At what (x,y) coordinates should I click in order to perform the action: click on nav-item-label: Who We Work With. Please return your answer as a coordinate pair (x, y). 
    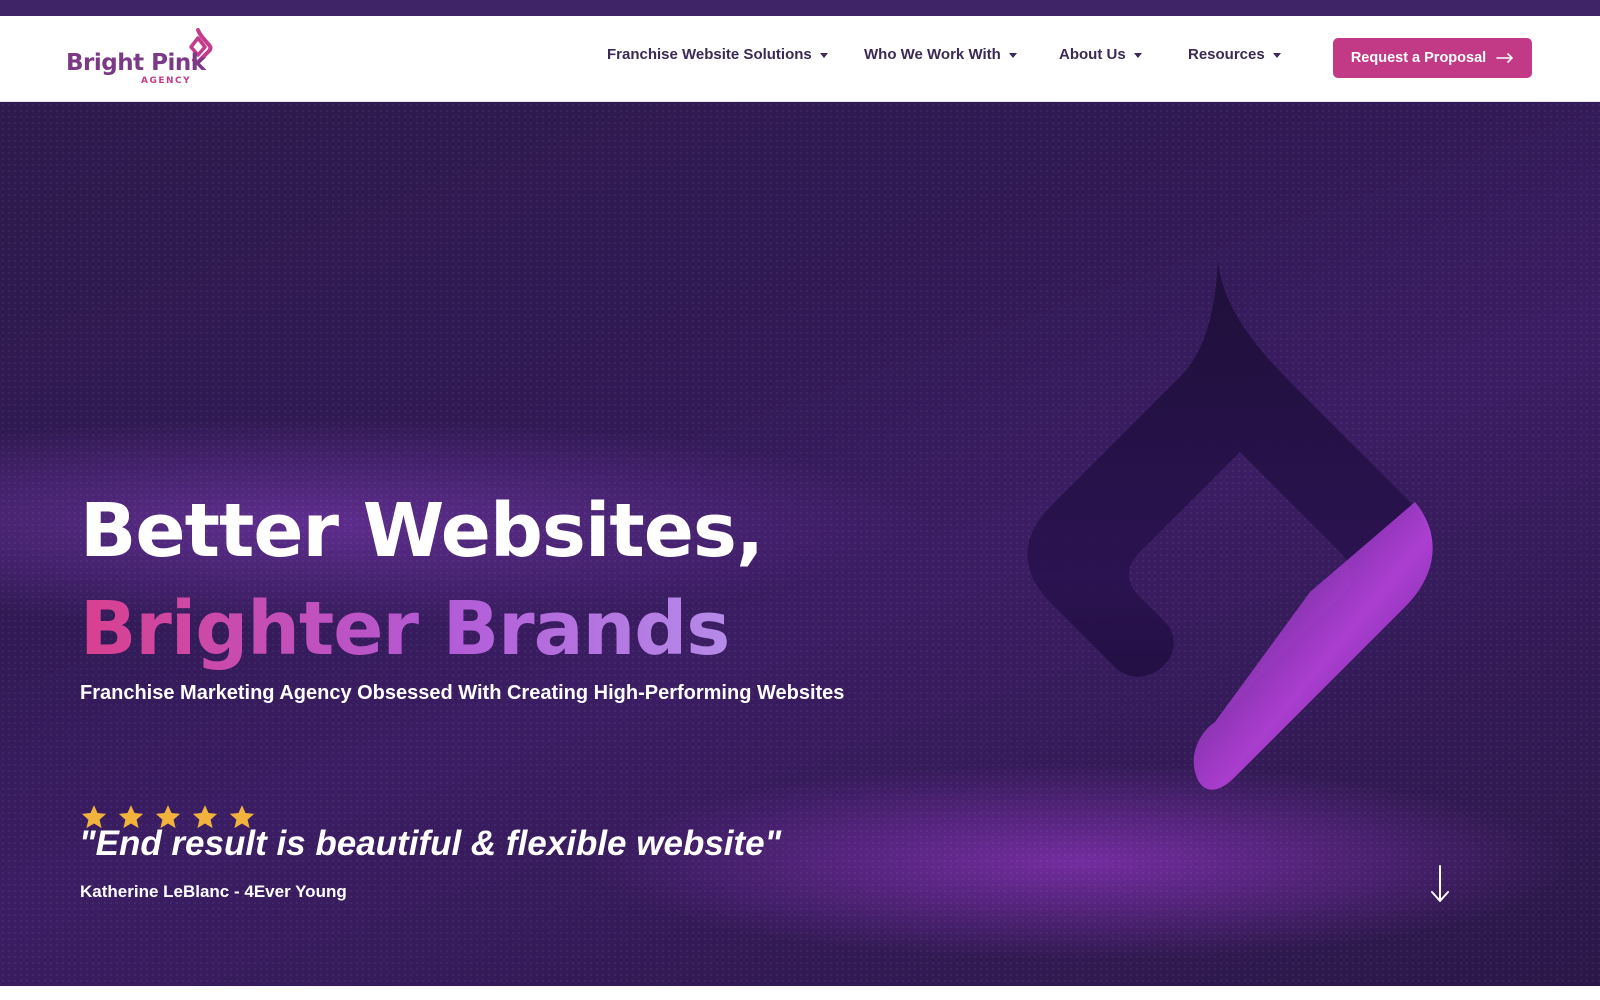
    Looking at the image, I should click on (932, 54).